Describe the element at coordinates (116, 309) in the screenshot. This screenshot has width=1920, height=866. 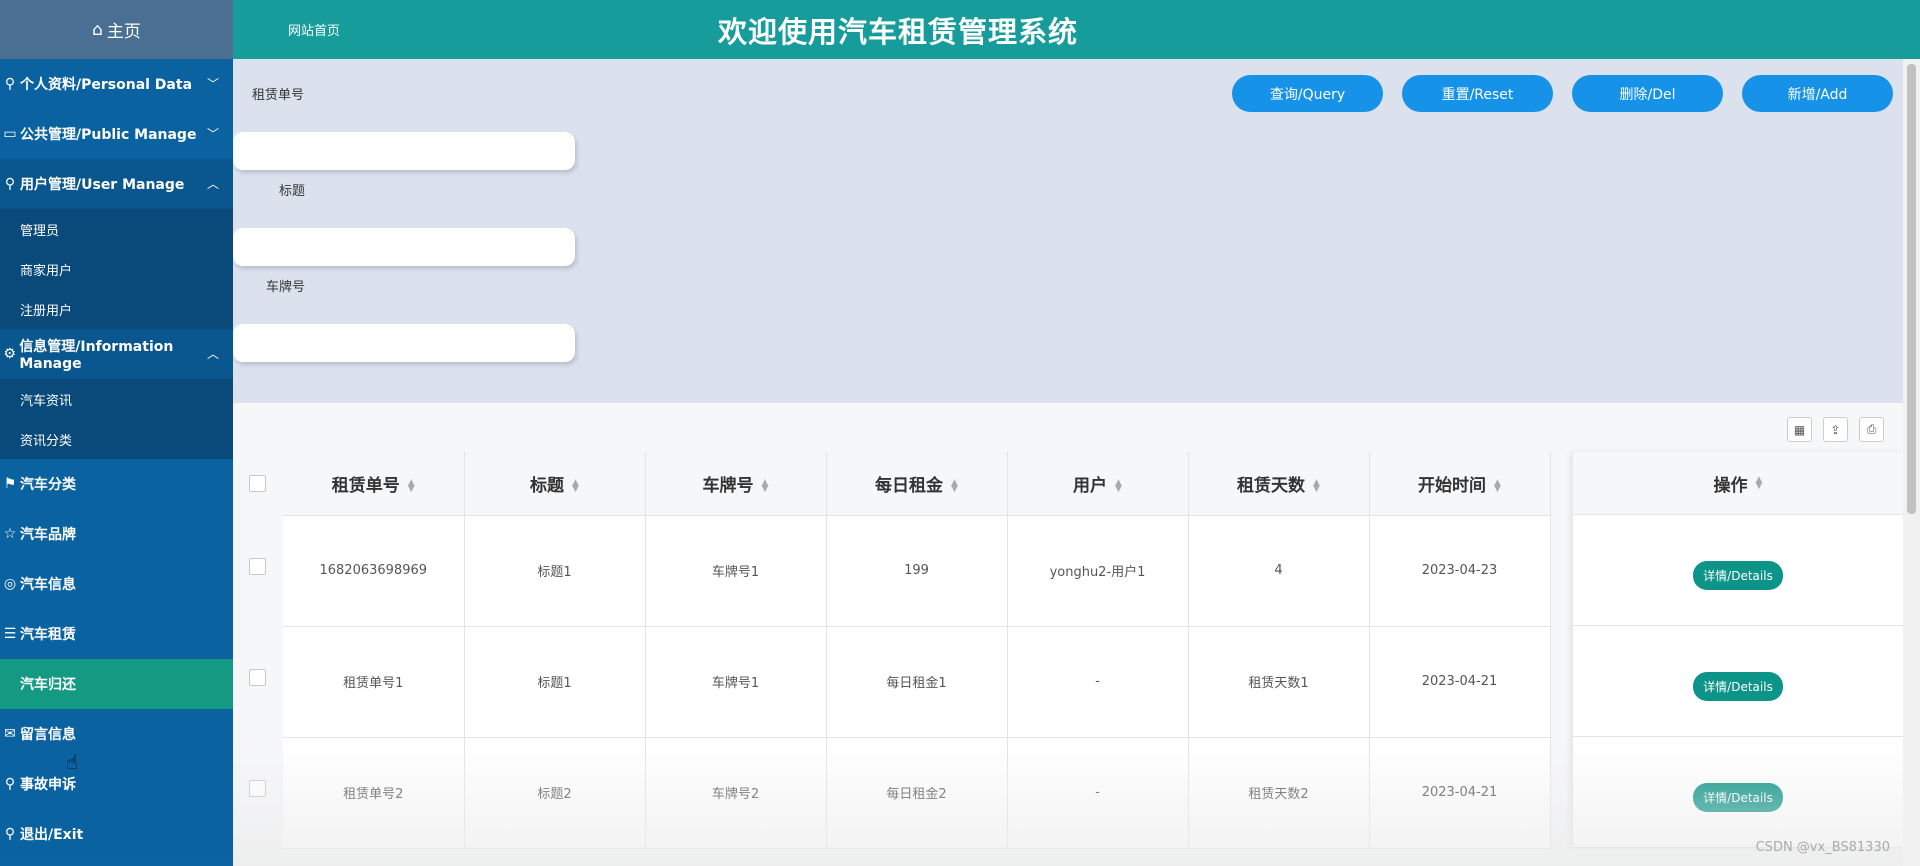
I see `sub-item-registered-user: 注册用户` at that location.